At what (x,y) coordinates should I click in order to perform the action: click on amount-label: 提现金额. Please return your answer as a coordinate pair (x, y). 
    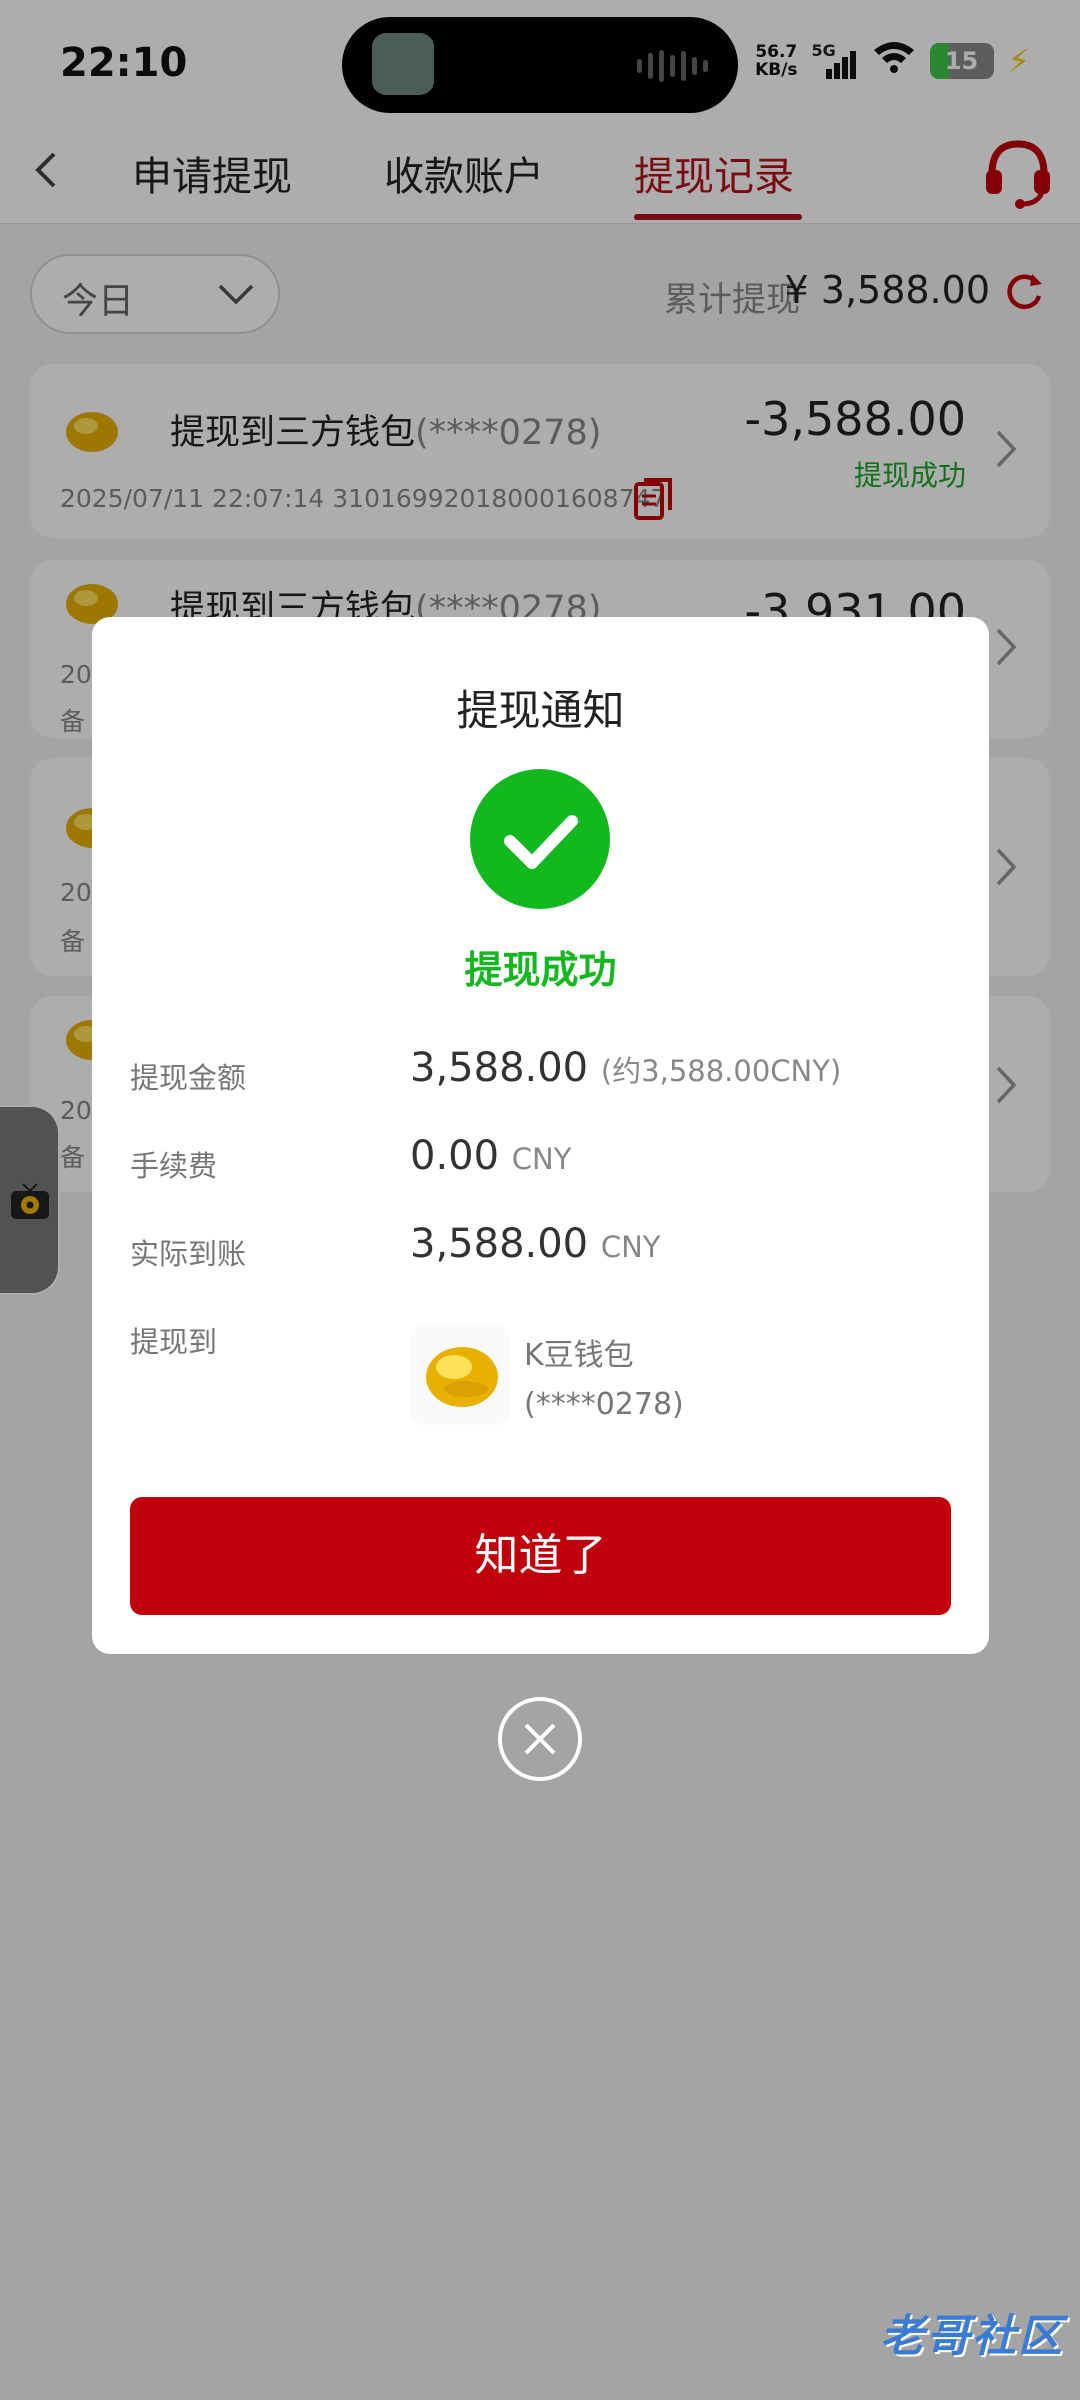
    Looking at the image, I should click on (188, 1078).